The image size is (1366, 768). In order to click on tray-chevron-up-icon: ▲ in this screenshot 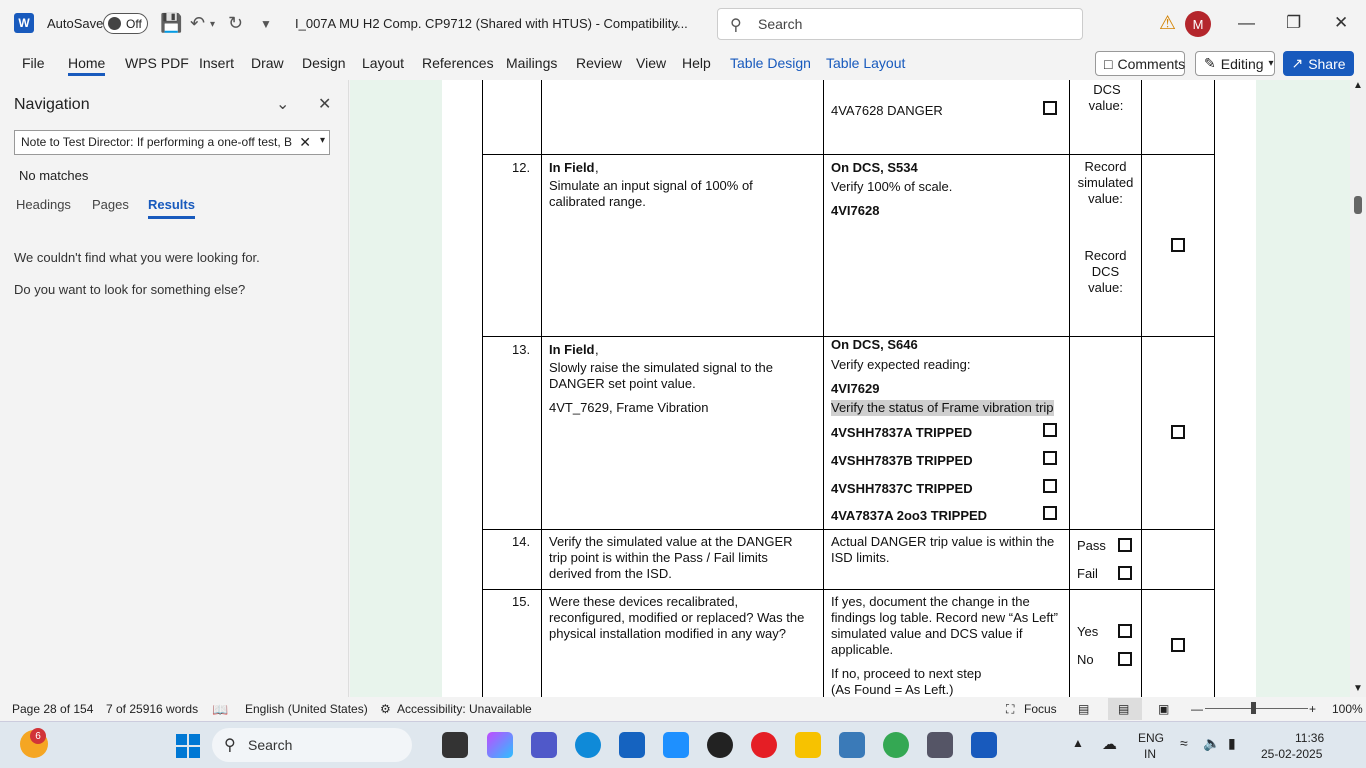, I will do `click(1078, 743)`.